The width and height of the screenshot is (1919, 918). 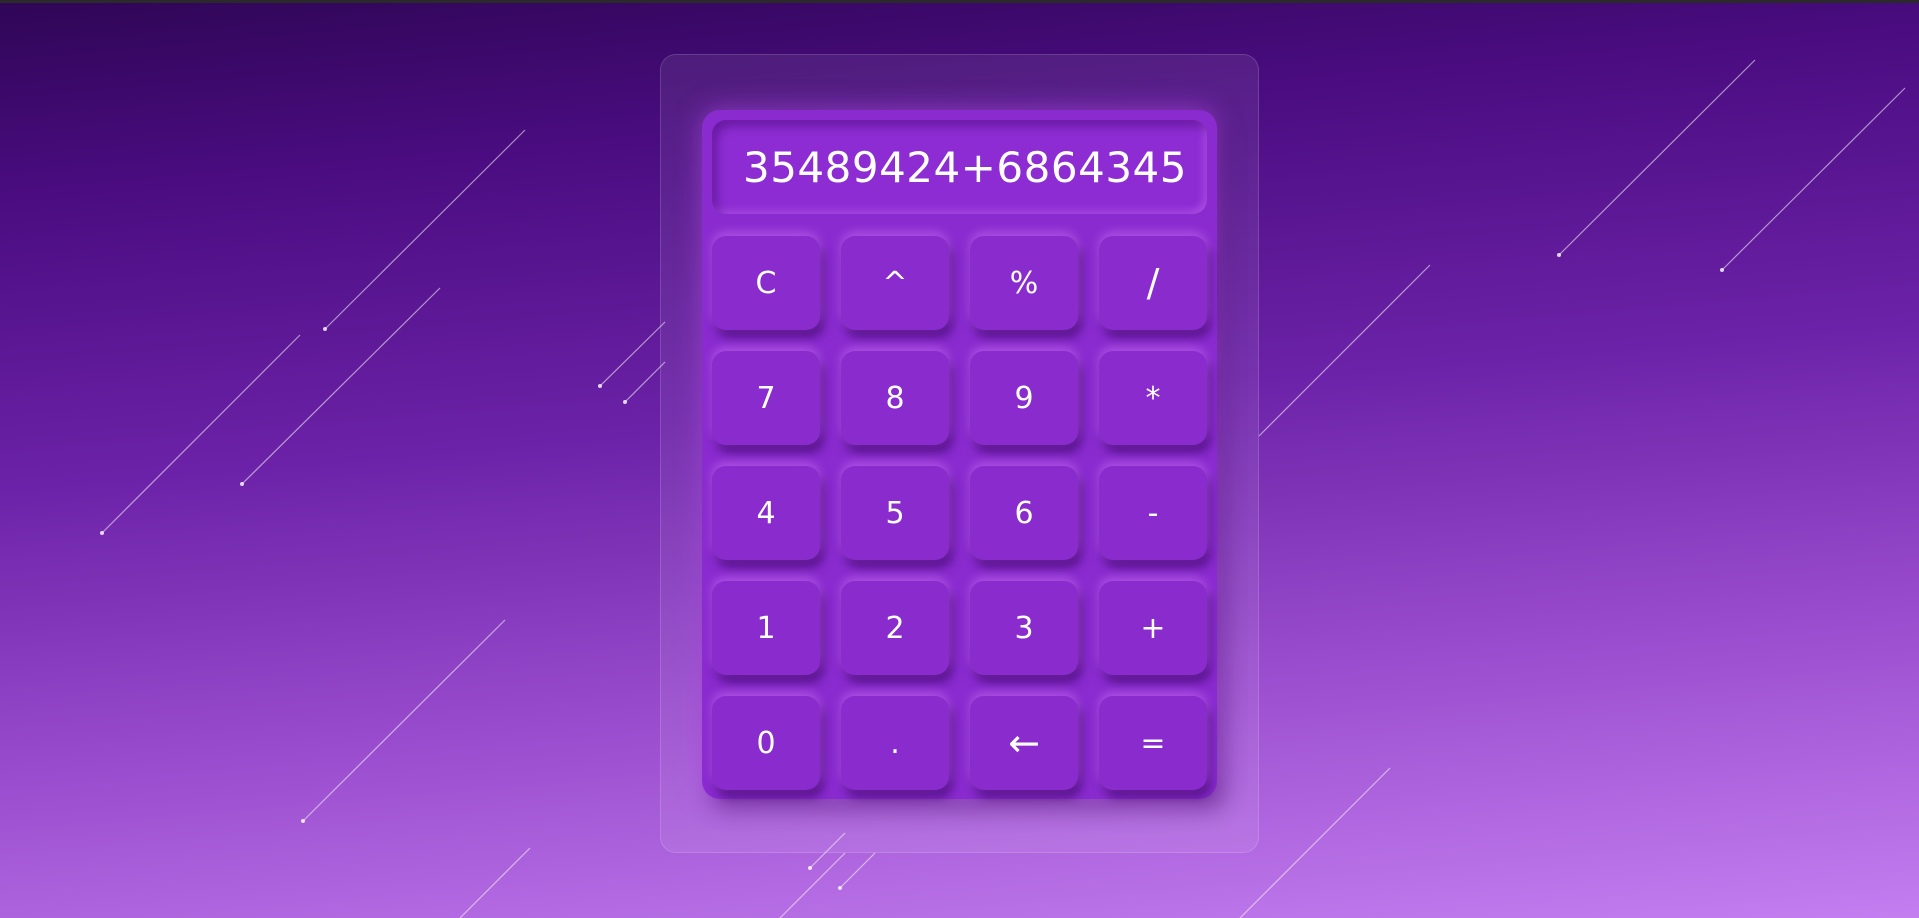 What do you see at coordinates (1024, 743) in the screenshot?
I see `backspace-button: ←` at bounding box center [1024, 743].